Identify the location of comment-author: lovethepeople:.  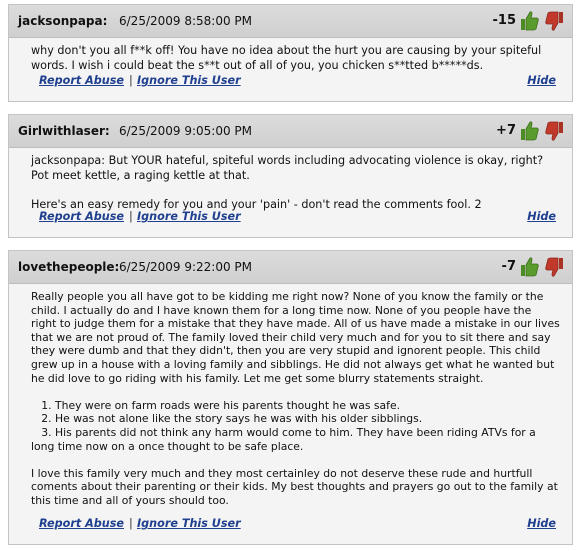
(68, 267).